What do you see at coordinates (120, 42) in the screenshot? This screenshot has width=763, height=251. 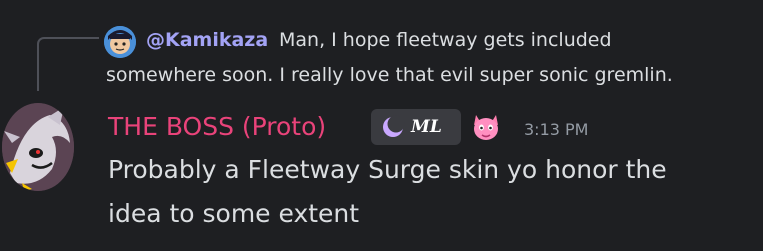 I see `reply-avatar` at bounding box center [120, 42].